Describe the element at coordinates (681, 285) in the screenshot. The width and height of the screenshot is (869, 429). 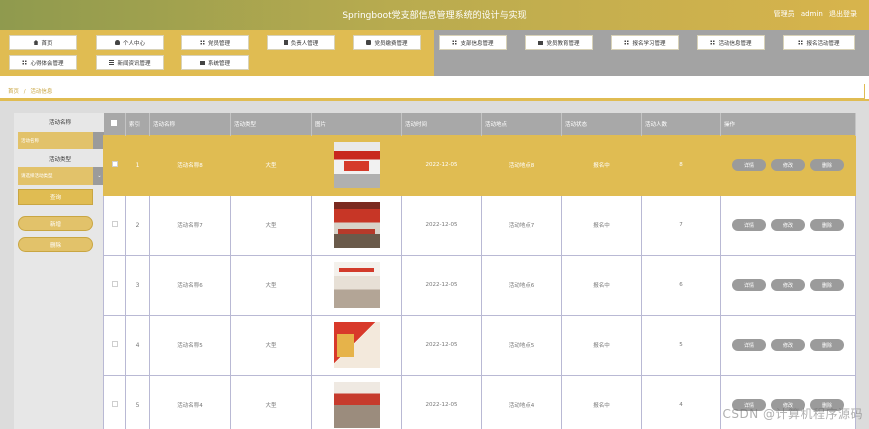
I see `row-activity-count: 6` at that location.